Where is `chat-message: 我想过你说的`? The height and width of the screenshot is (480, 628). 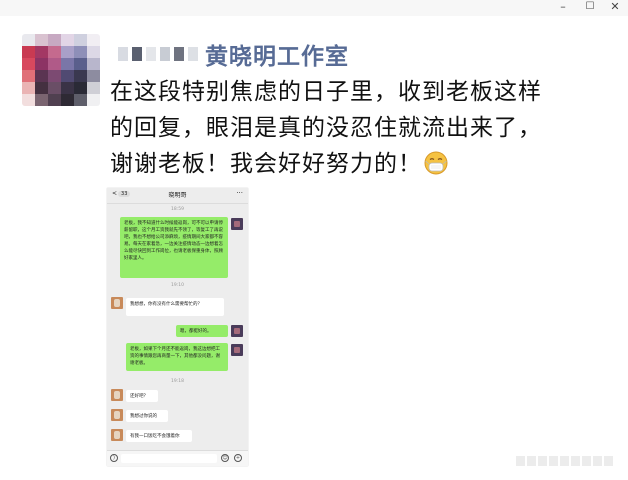
chat-message: 我想过你说的 is located at coordinates (147, 416).